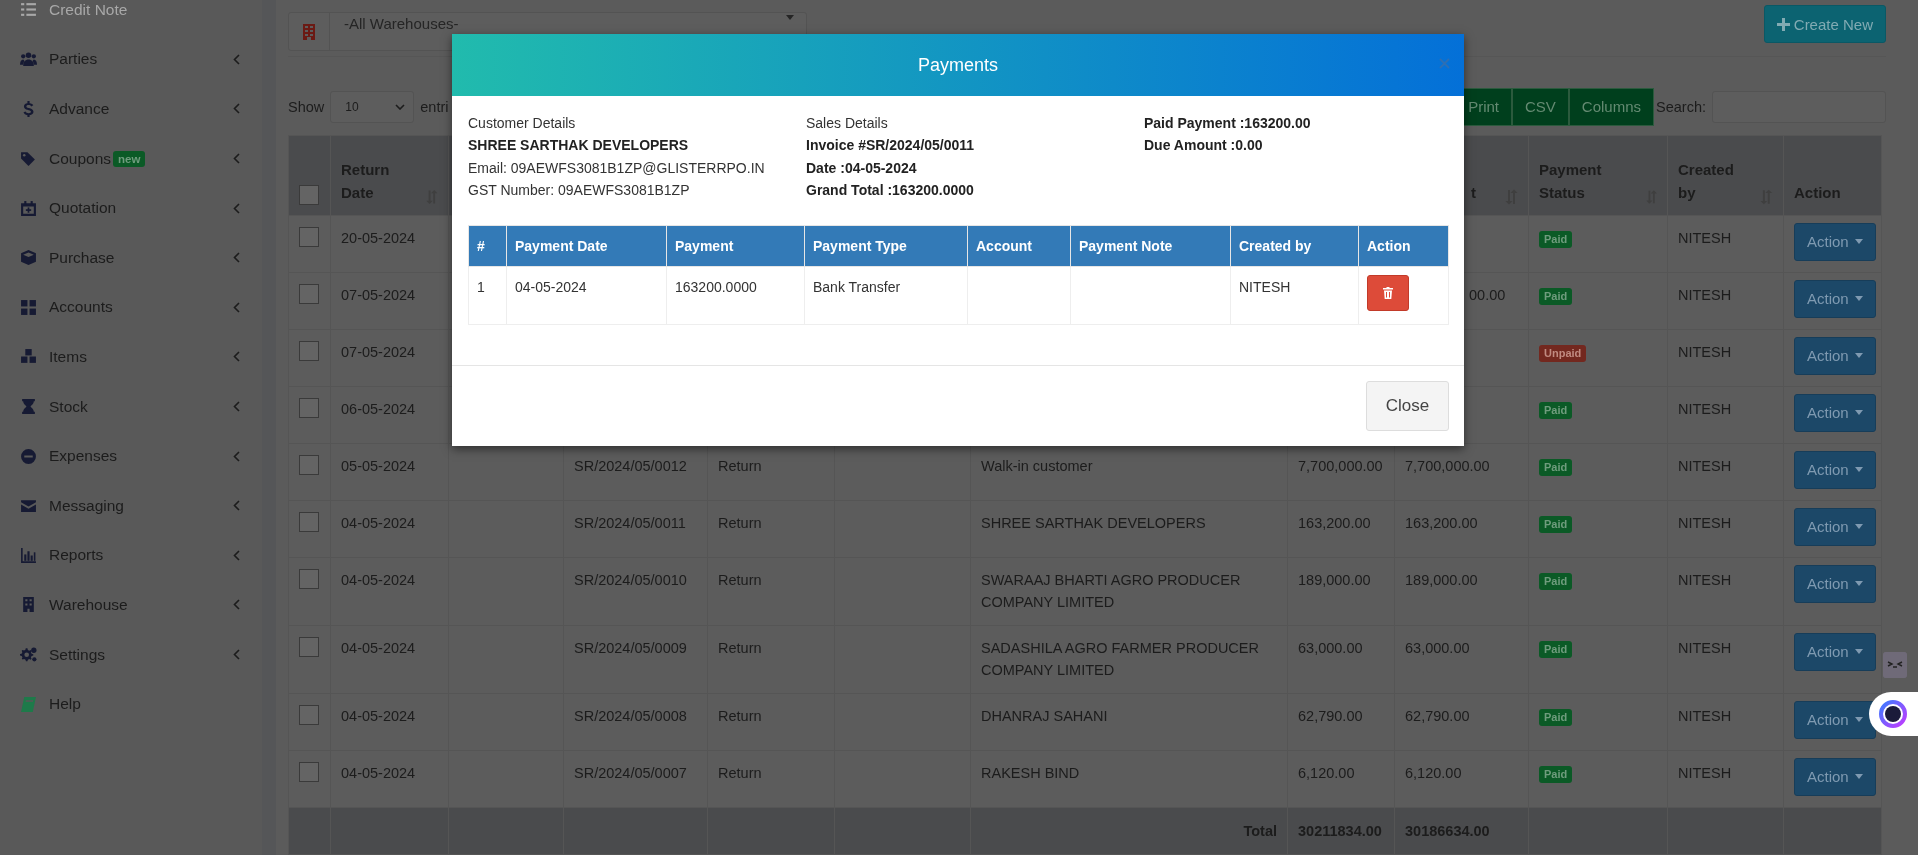 This screenshot has width=1918, height=855. Describe the element at coordinates (1093, 522) in the screenshot. I see `table-cell: SHREE SARTHAK DEVELOPERS` at that location.